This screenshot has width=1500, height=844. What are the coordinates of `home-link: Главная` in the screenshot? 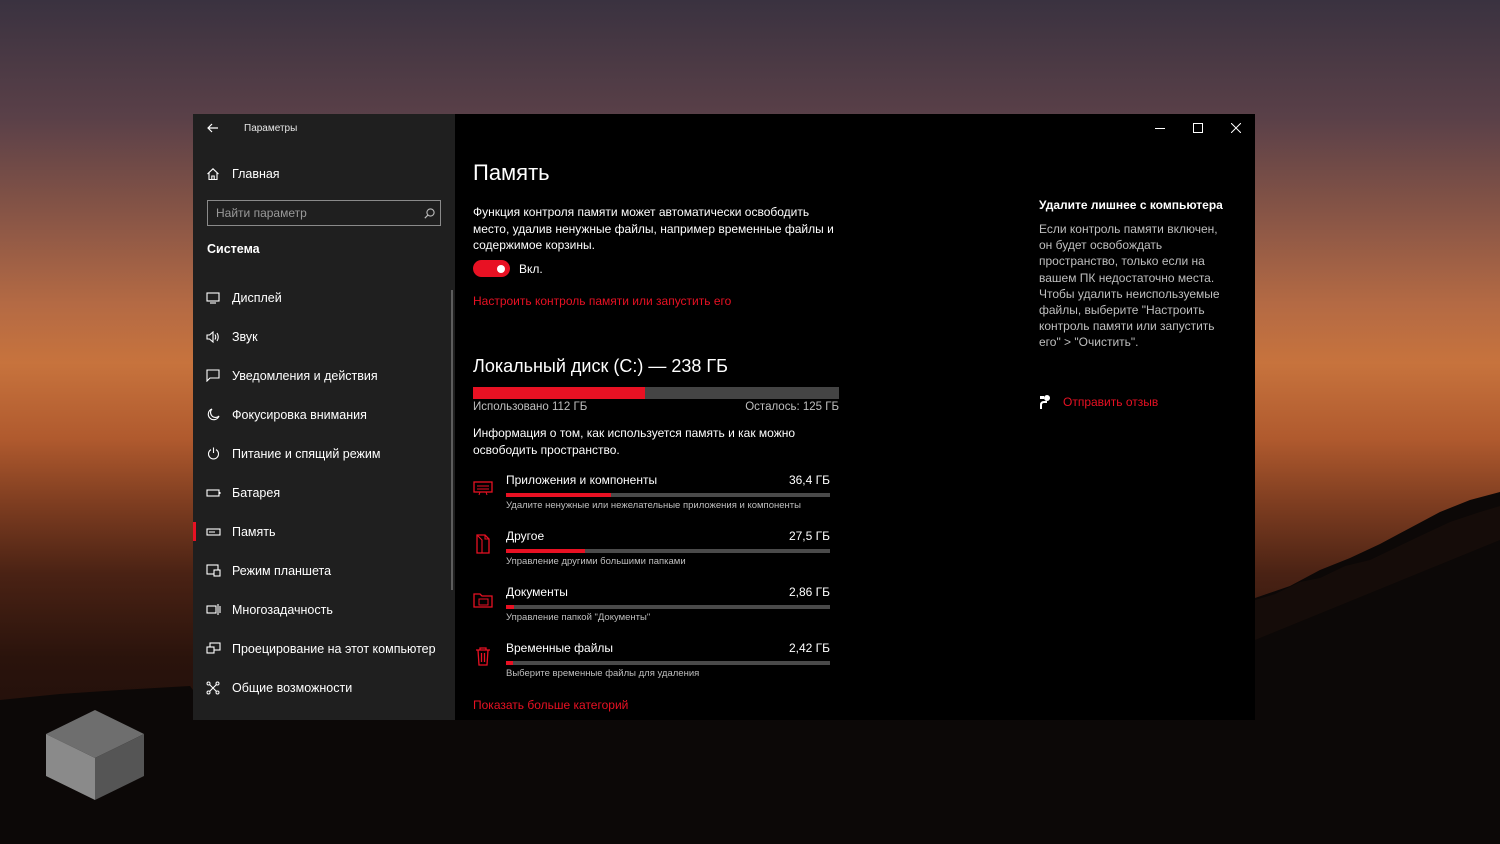 It's located at (242, 174).